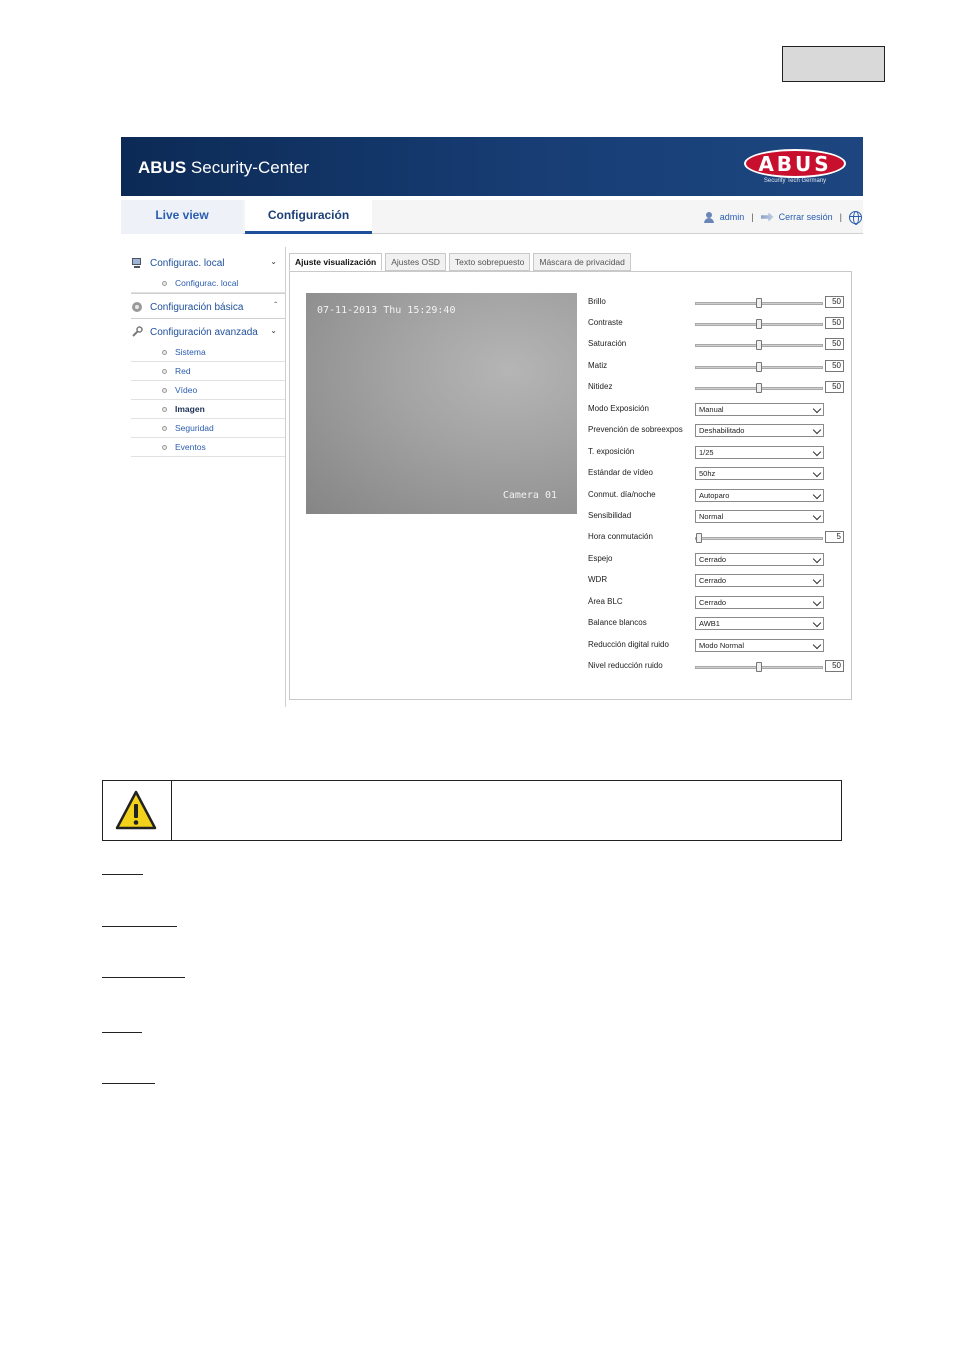 The height and width of the screenshot is (1350, 955). I want to click on row-modo-exposicion: Modo Exposición Manual, so click(718, 410).